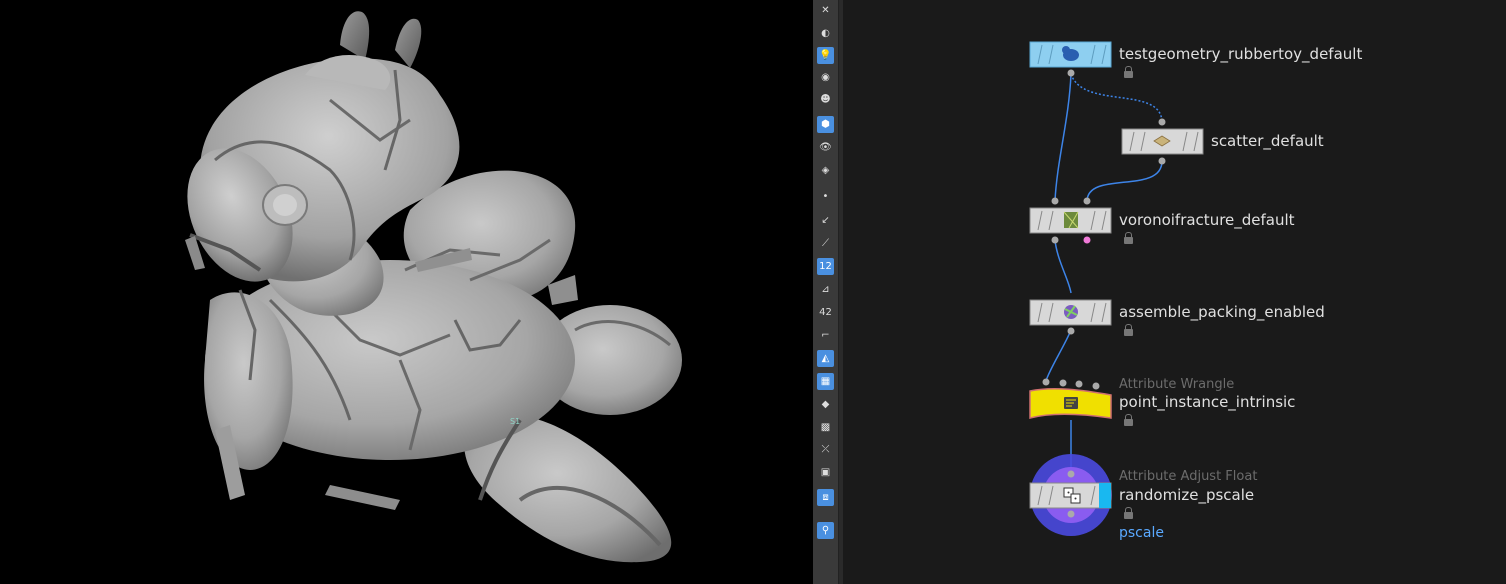  Describe the element at coordinates (1186, 495) in the screenshot. I see `node-label-adjust: randomize_pscale` at that location.